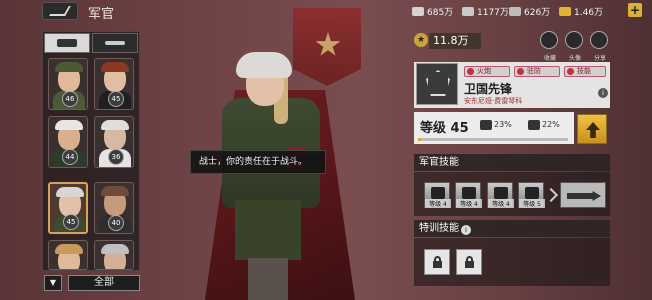  What do you see at coordinates (503, 124) in the screenshot?
I see `attack-stat: 23%` at bounding box center [503, 124].